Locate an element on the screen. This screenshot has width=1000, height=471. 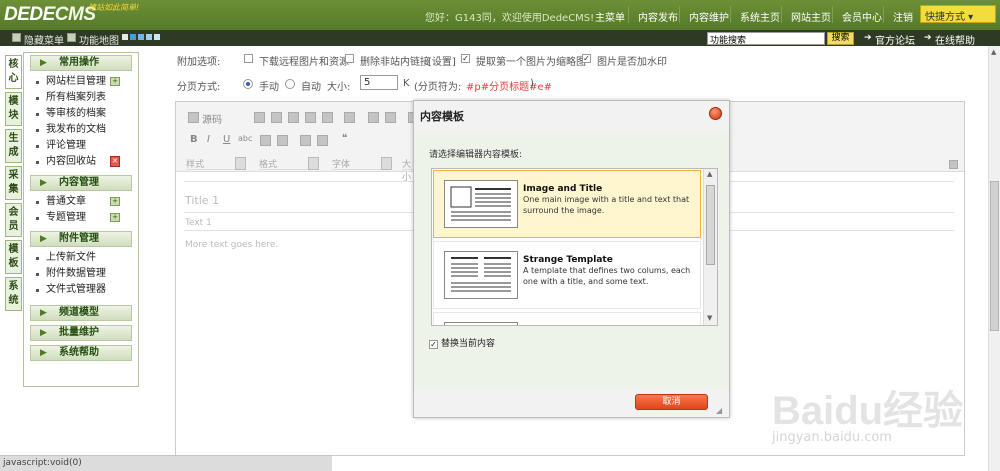
resize-grip-icon: ◢ is located at coordinates (720, 410).